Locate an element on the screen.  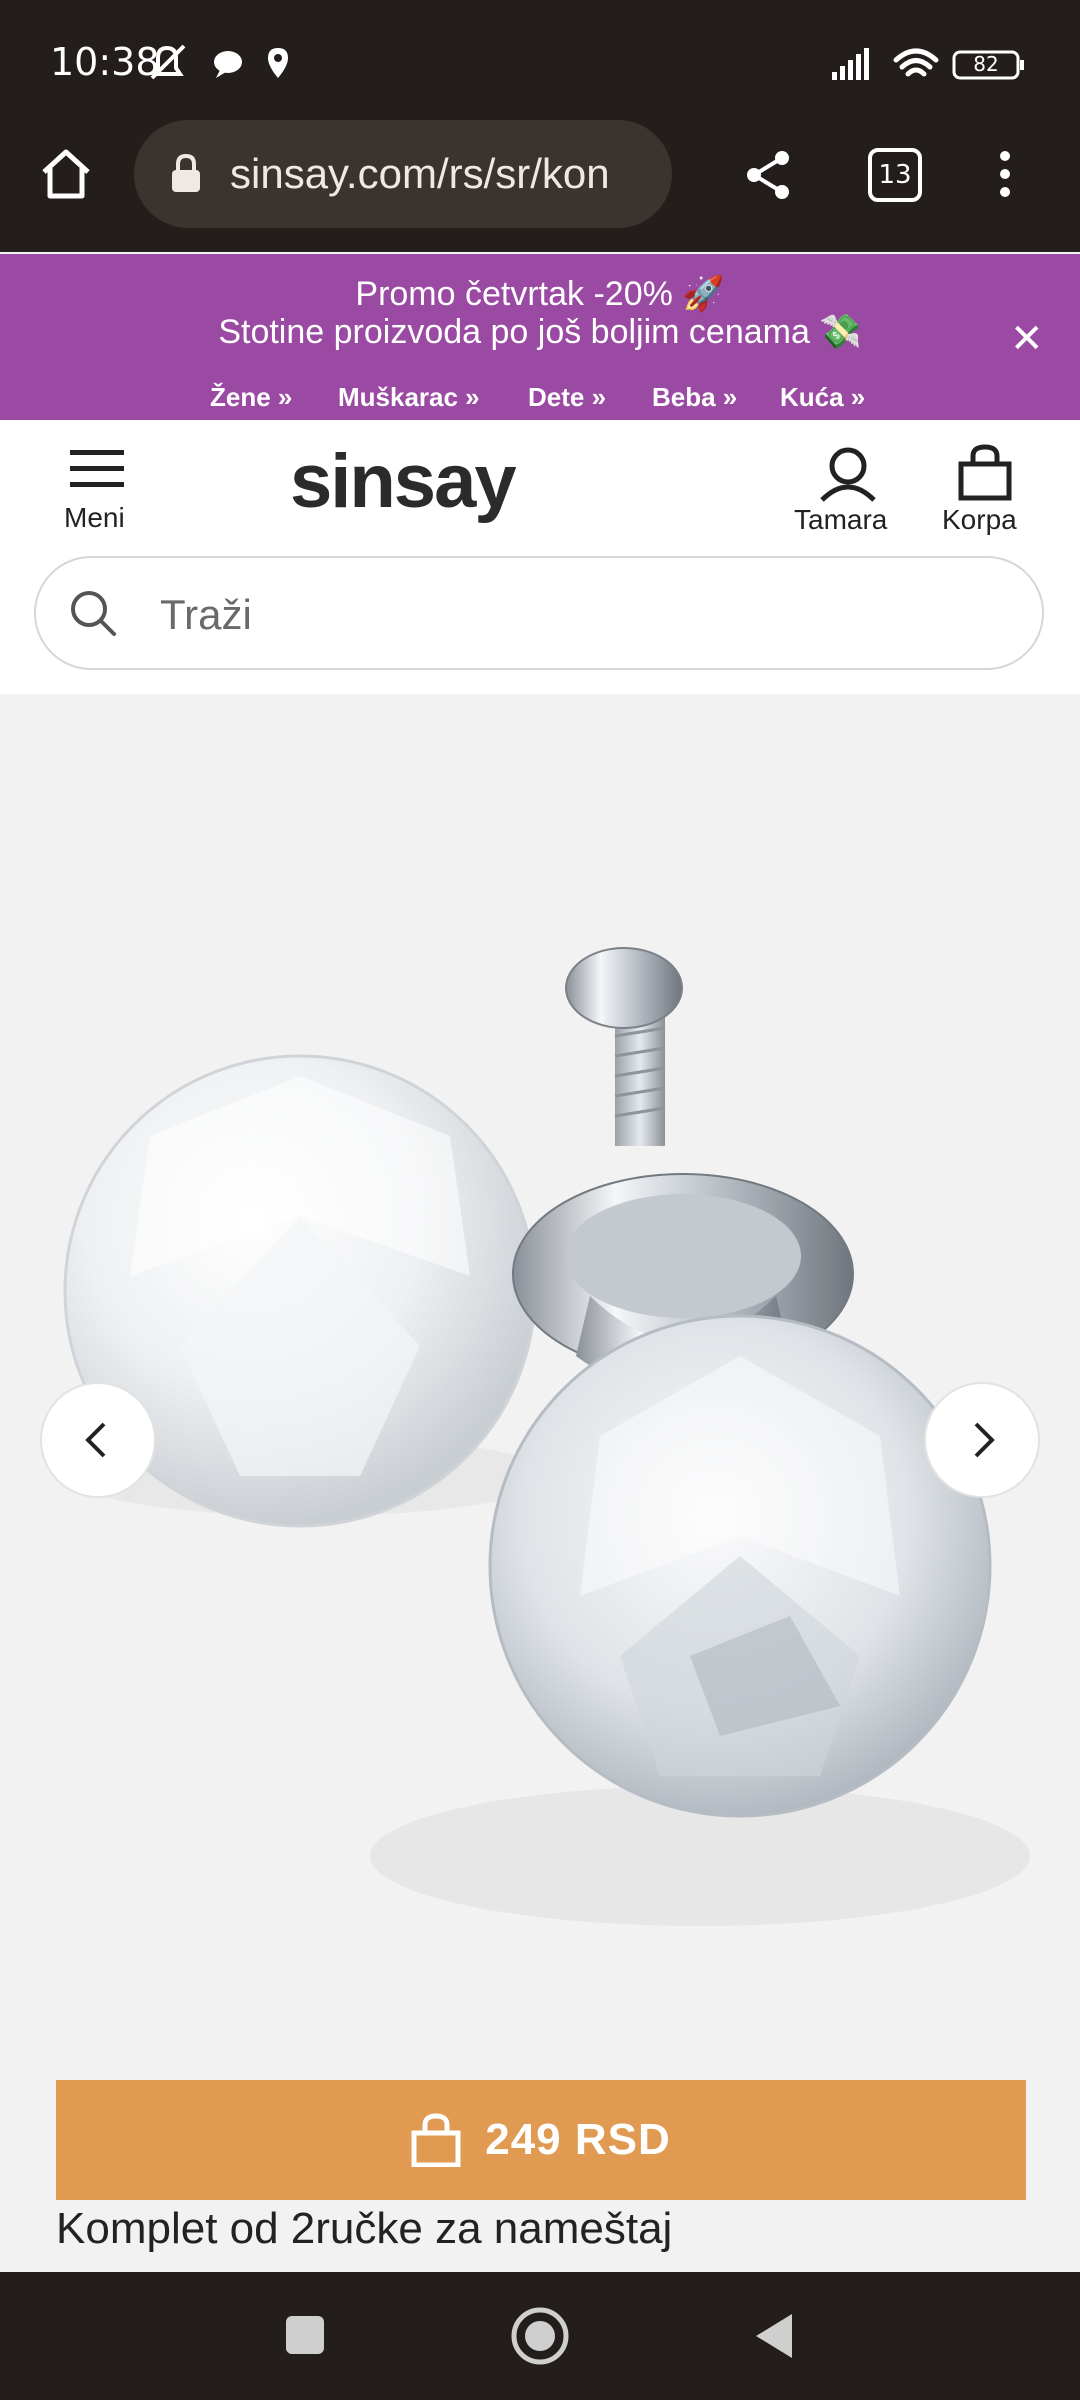
battery-level: 82 is located at coordinates (986, 64).